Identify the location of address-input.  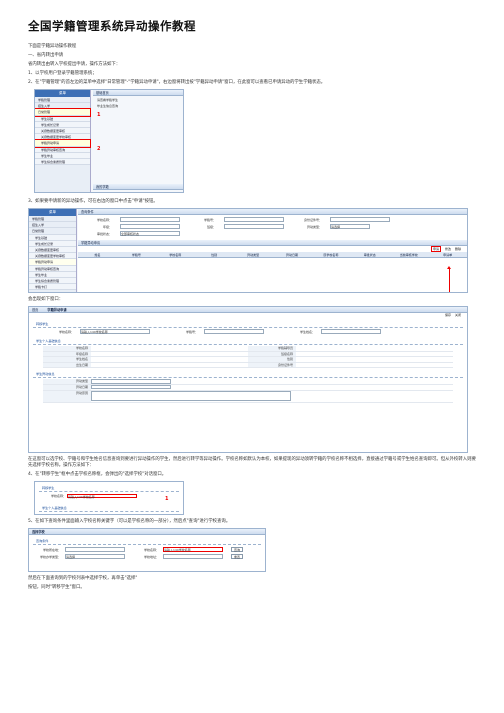
(193, 556).